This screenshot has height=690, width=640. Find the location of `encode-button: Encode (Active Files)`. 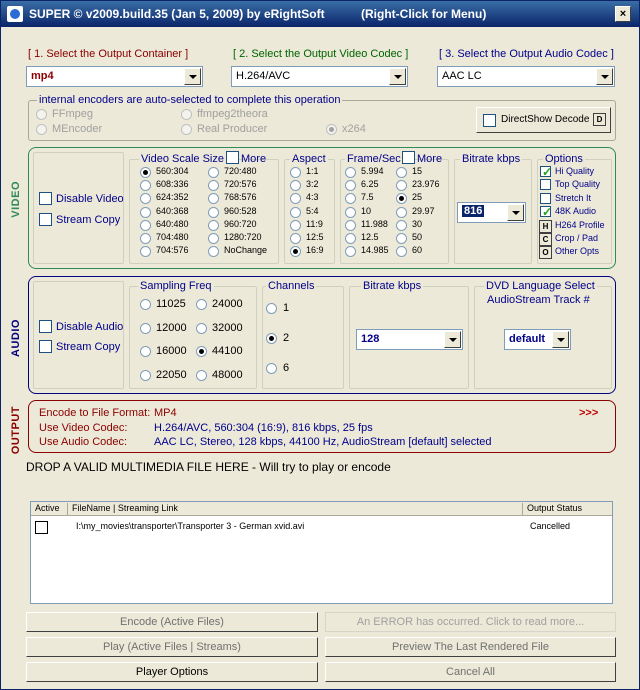

encode-button: Encode (Active Files) is located at coordinates (172, 622).